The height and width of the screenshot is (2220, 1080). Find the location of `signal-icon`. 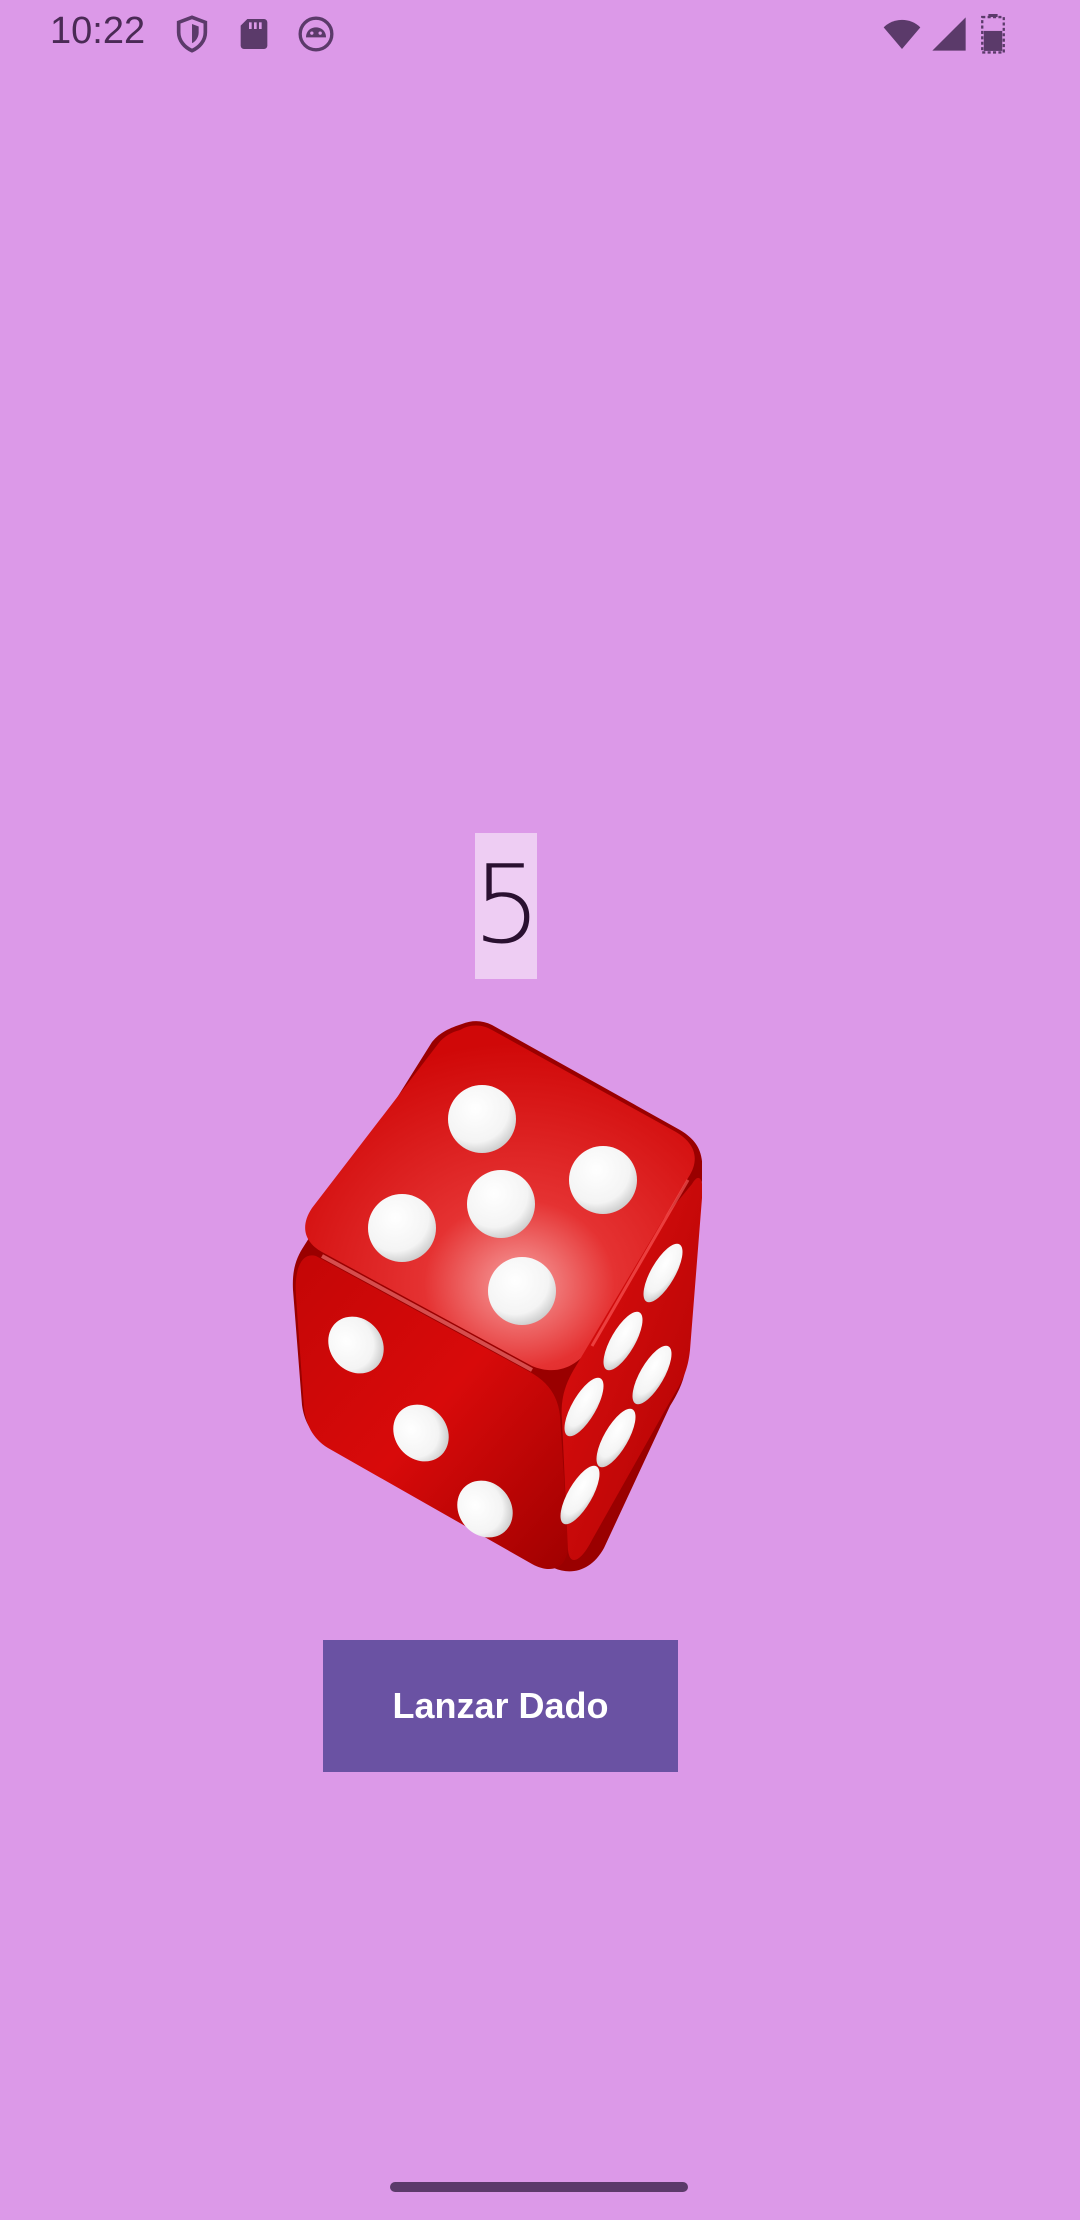

signal-icon is located at coordinates (949, 34).